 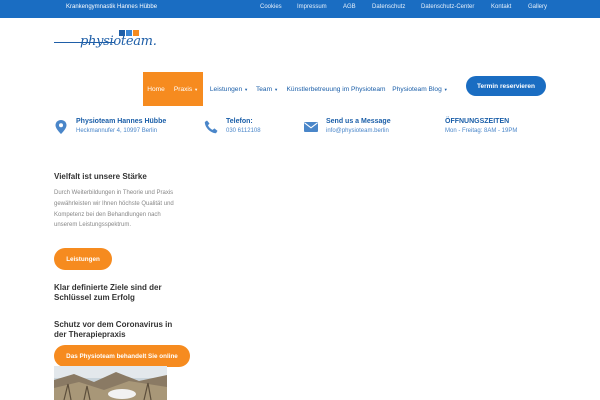 I want to click on nav-label: Künstlerbetreuung im Physioteam, so click(x=336, y=89).